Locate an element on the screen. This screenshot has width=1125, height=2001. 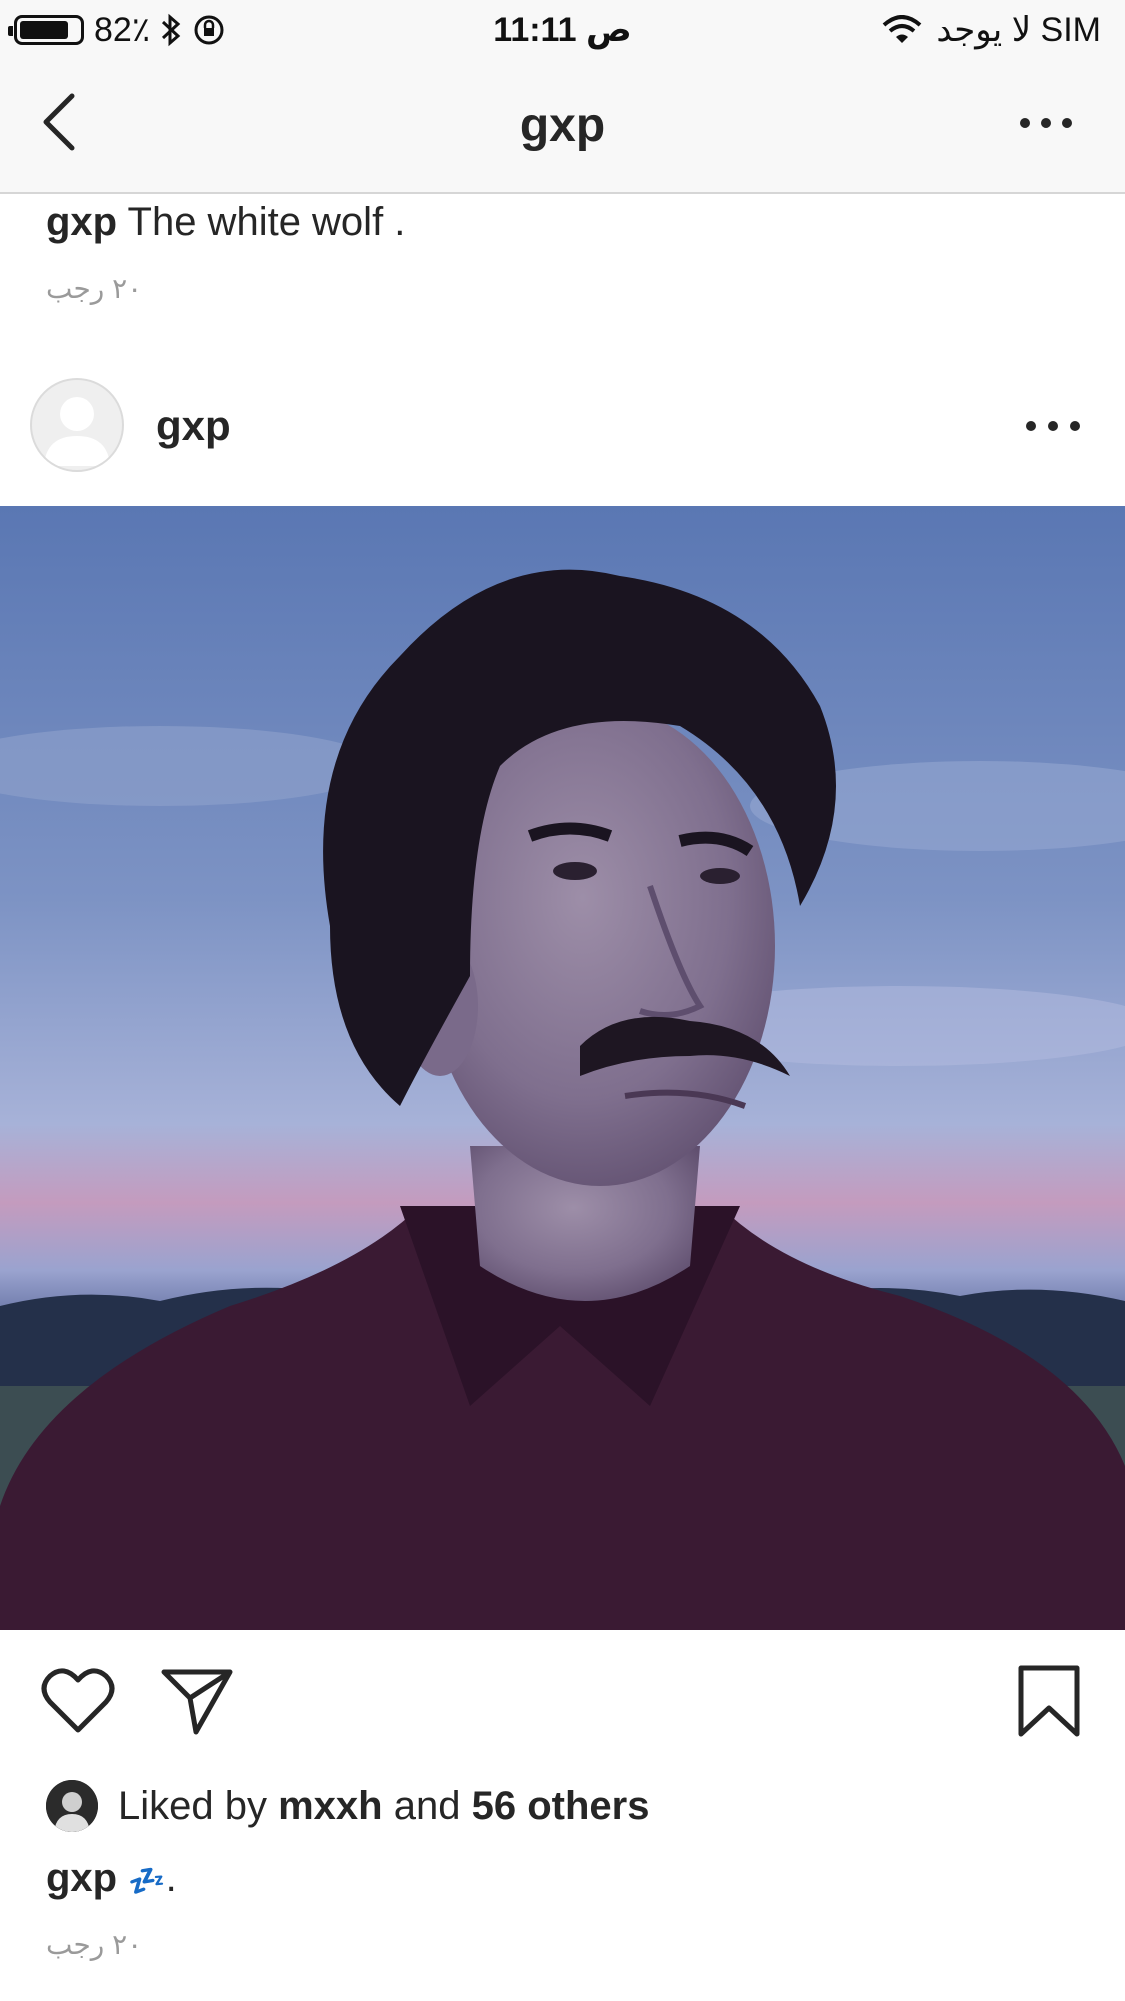
liker-avatar is located at coordinates (72, 1806).